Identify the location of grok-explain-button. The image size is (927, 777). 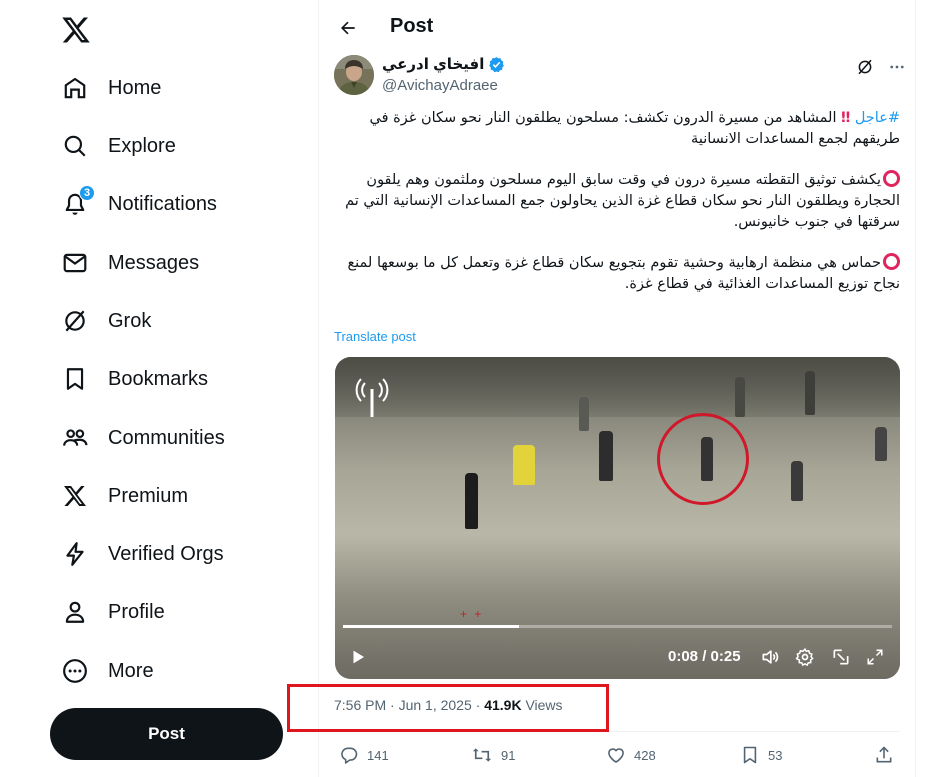
(865, 67).